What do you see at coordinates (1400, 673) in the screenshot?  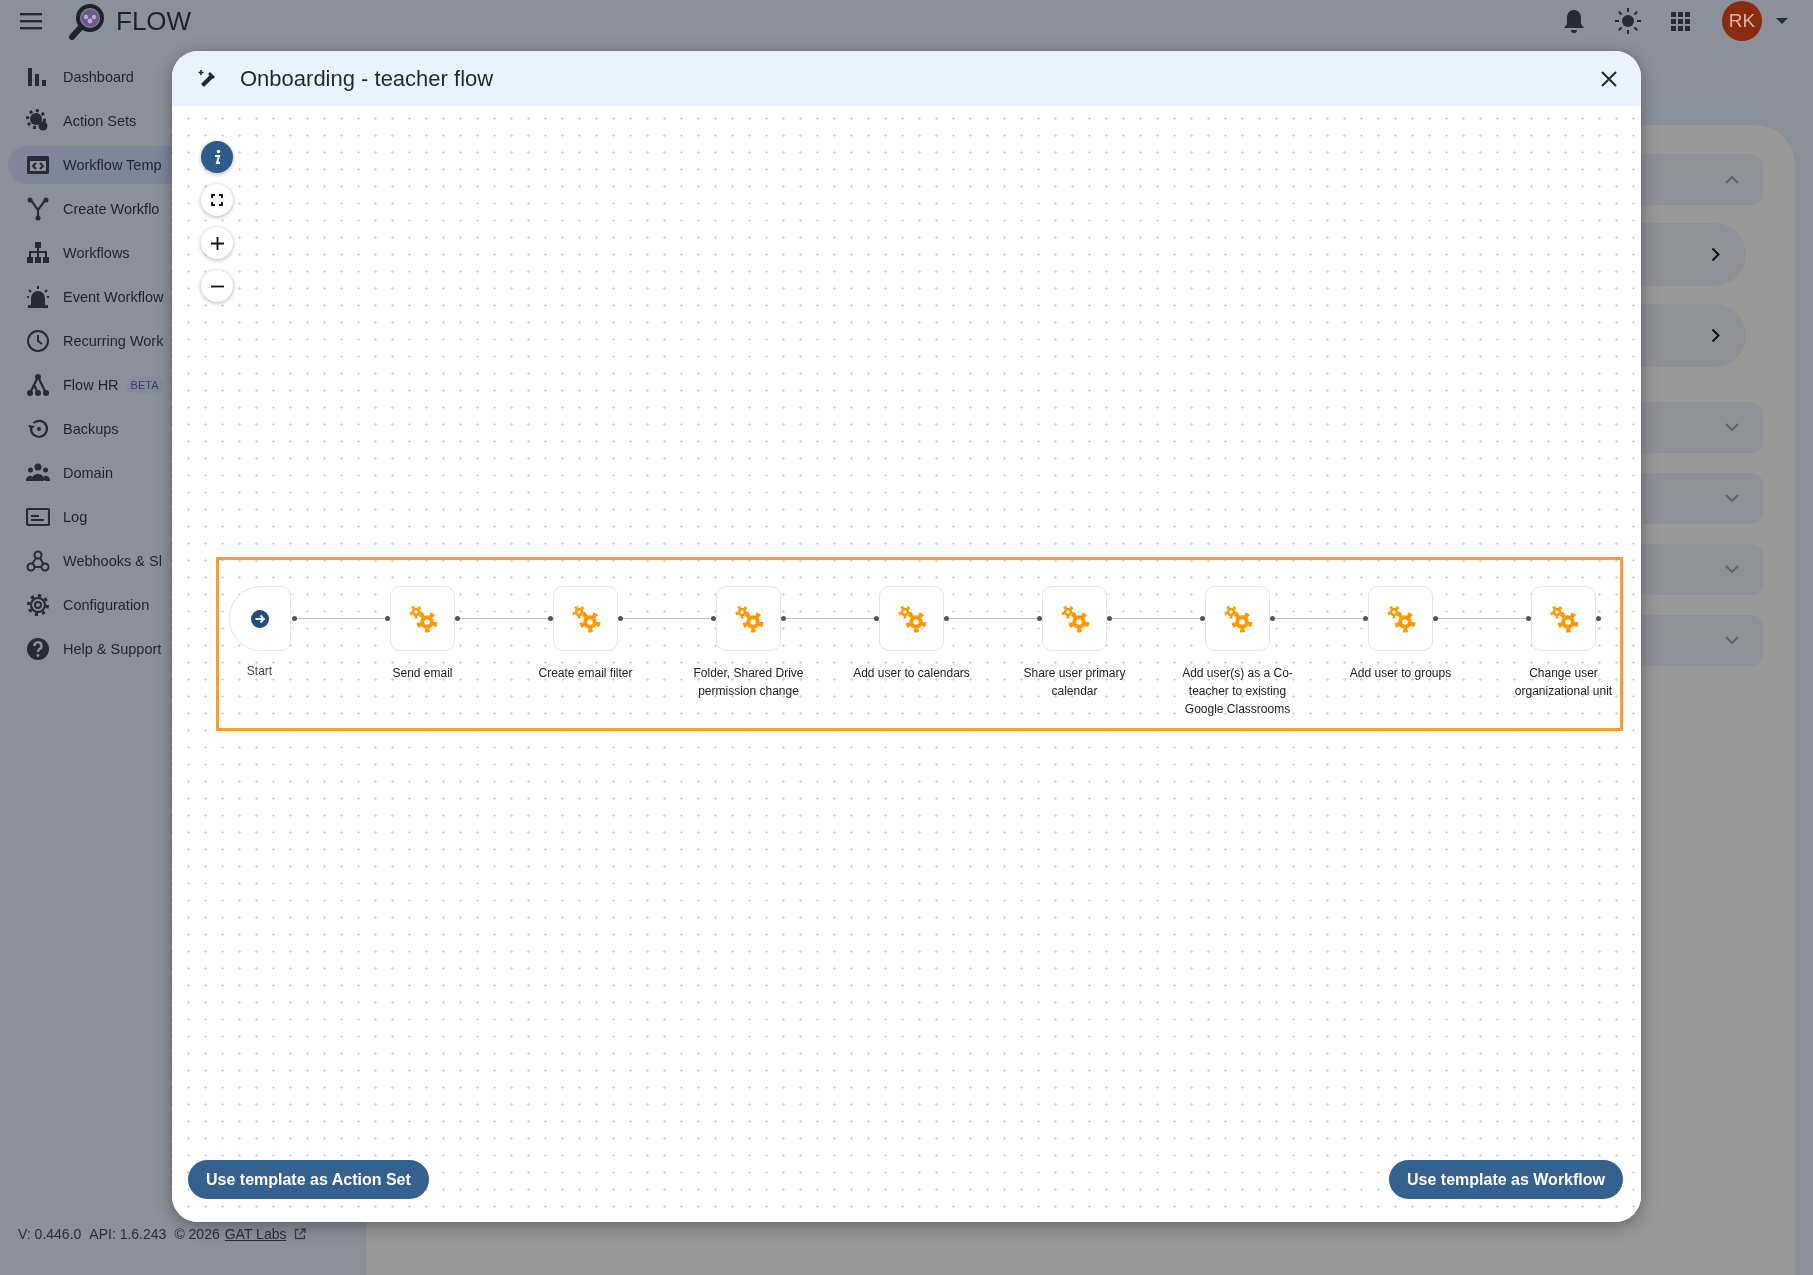 I see `node-label: Add user to groups` at bounding box center [1400, 673].